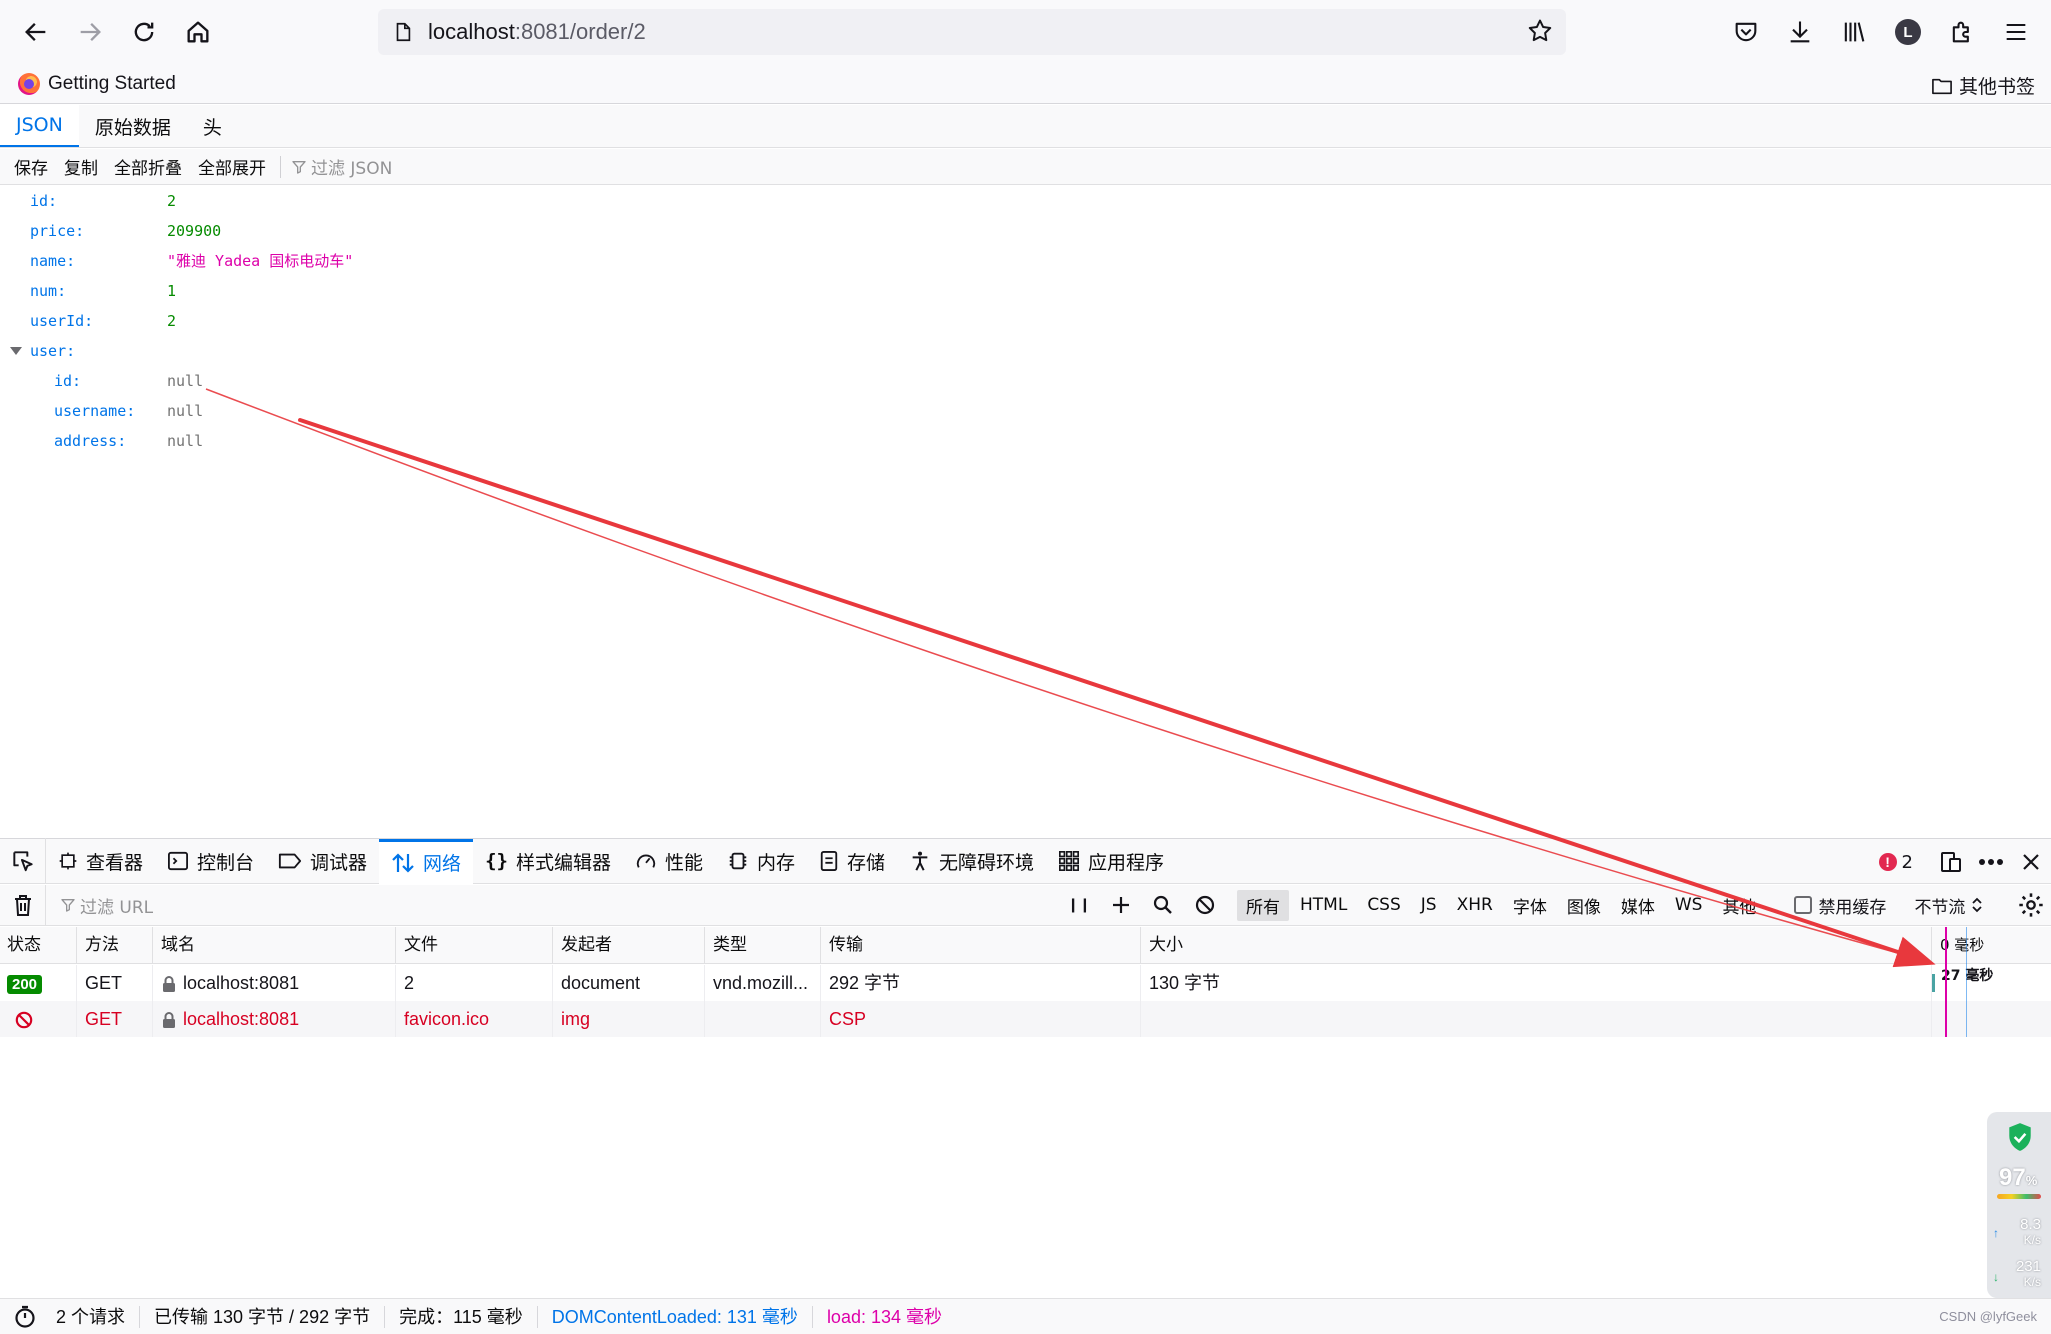 The width and height of the screenshot is (2051, 1334). What do you see at coordinates (1205, 905) in the screenshot?
I see `block-requests-button` at bounding box center [1205, 905].